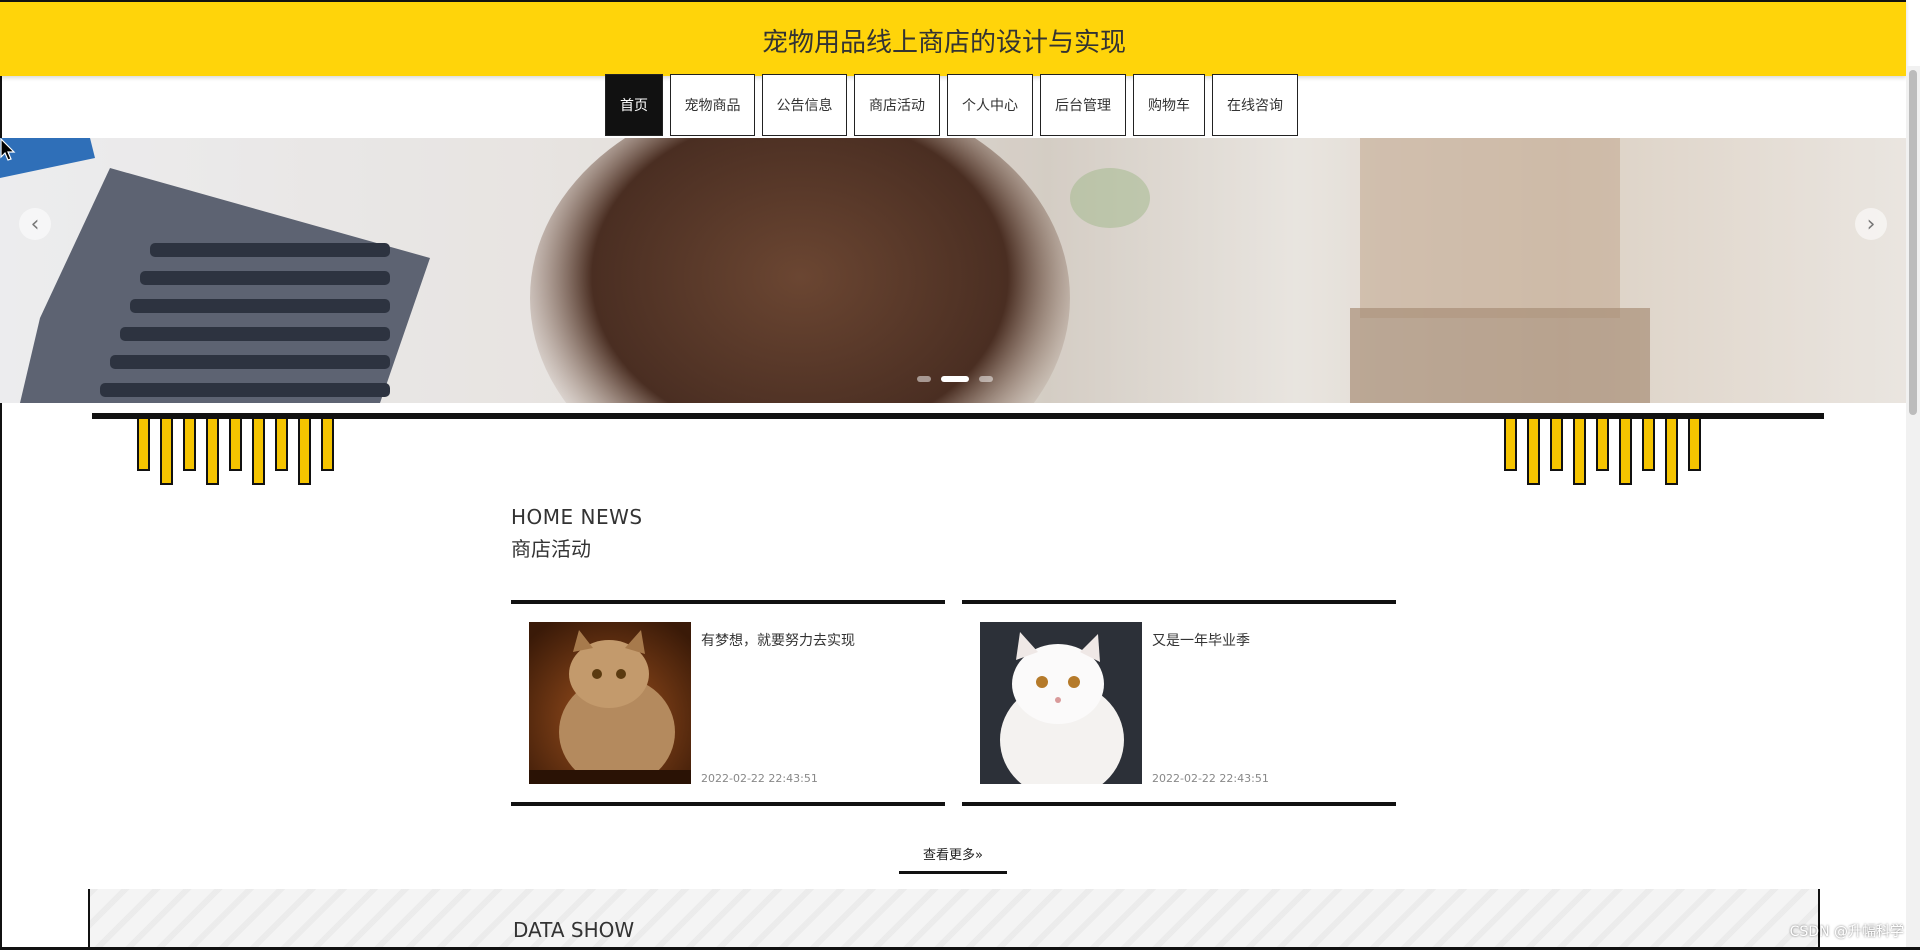 The height and width of the screenshot is (950, 1920). Describe the element at coordinates (897, 105) in the screenshot. I see `nav-item-store-activities: 商店活动` at that location.